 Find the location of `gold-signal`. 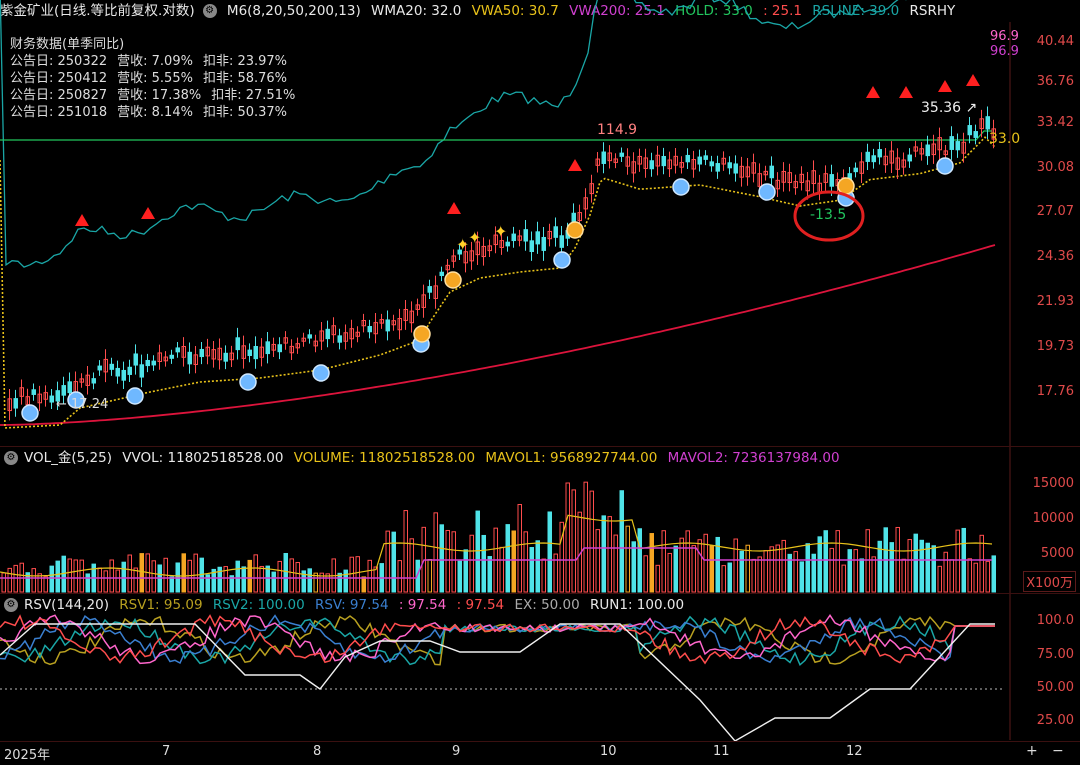

gold-signal is located at coordinates (453, 280).